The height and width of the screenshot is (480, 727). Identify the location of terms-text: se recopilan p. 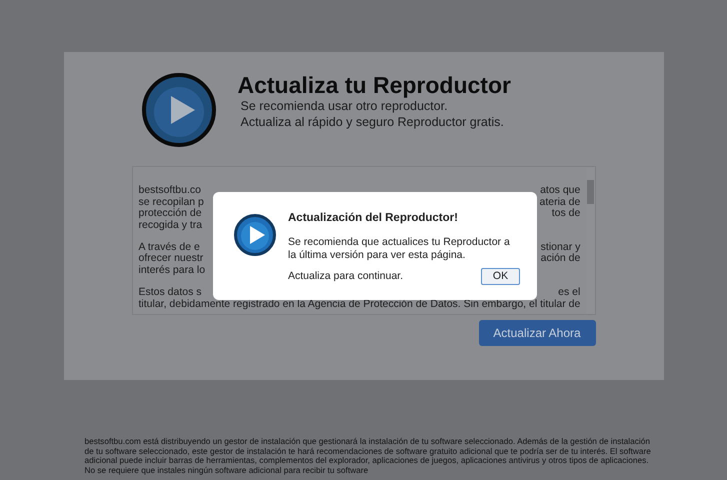
(171, 202).